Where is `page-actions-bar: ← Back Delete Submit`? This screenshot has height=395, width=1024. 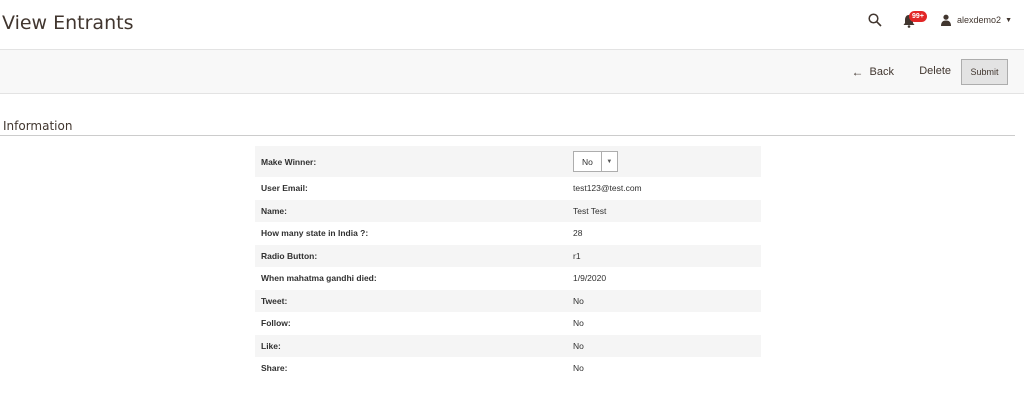
page-actions-bar: ← Back Delete Submit is located at coordinates (512, 71).